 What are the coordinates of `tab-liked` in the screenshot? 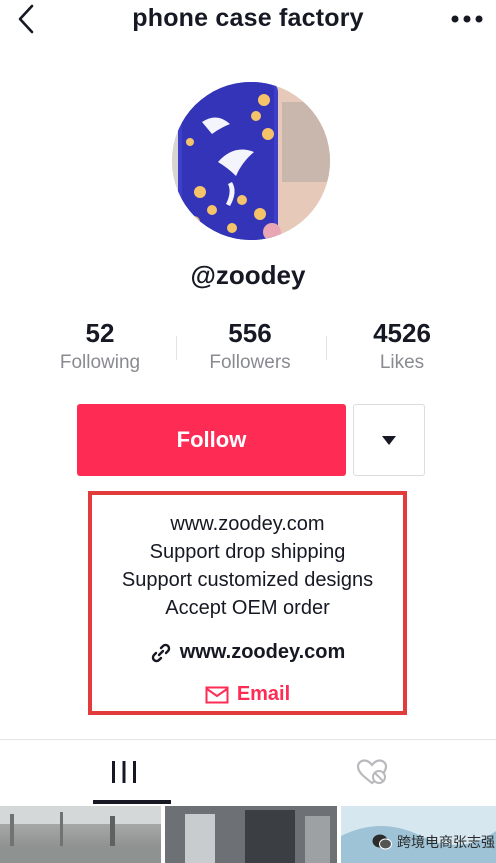 It's located at (372, 772).